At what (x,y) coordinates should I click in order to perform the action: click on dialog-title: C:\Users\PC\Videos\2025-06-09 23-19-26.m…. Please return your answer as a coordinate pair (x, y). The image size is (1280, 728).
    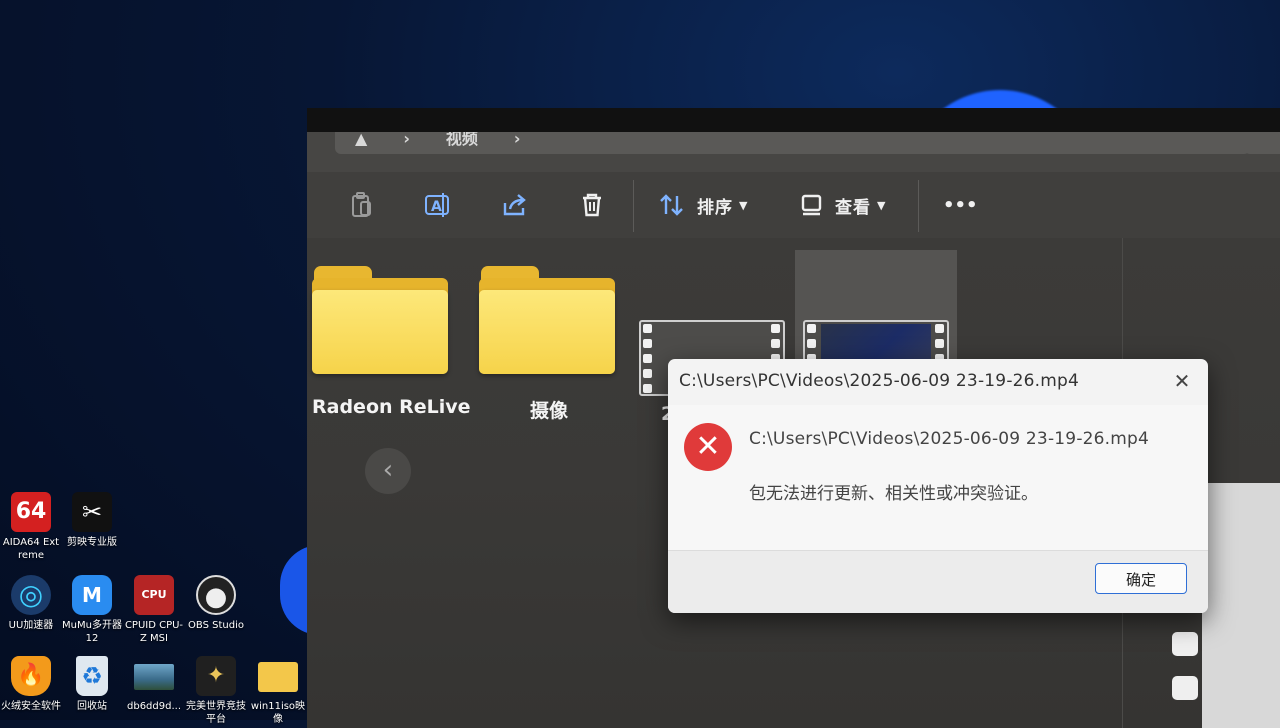
    Looking at the image, I should click on (879, 381).